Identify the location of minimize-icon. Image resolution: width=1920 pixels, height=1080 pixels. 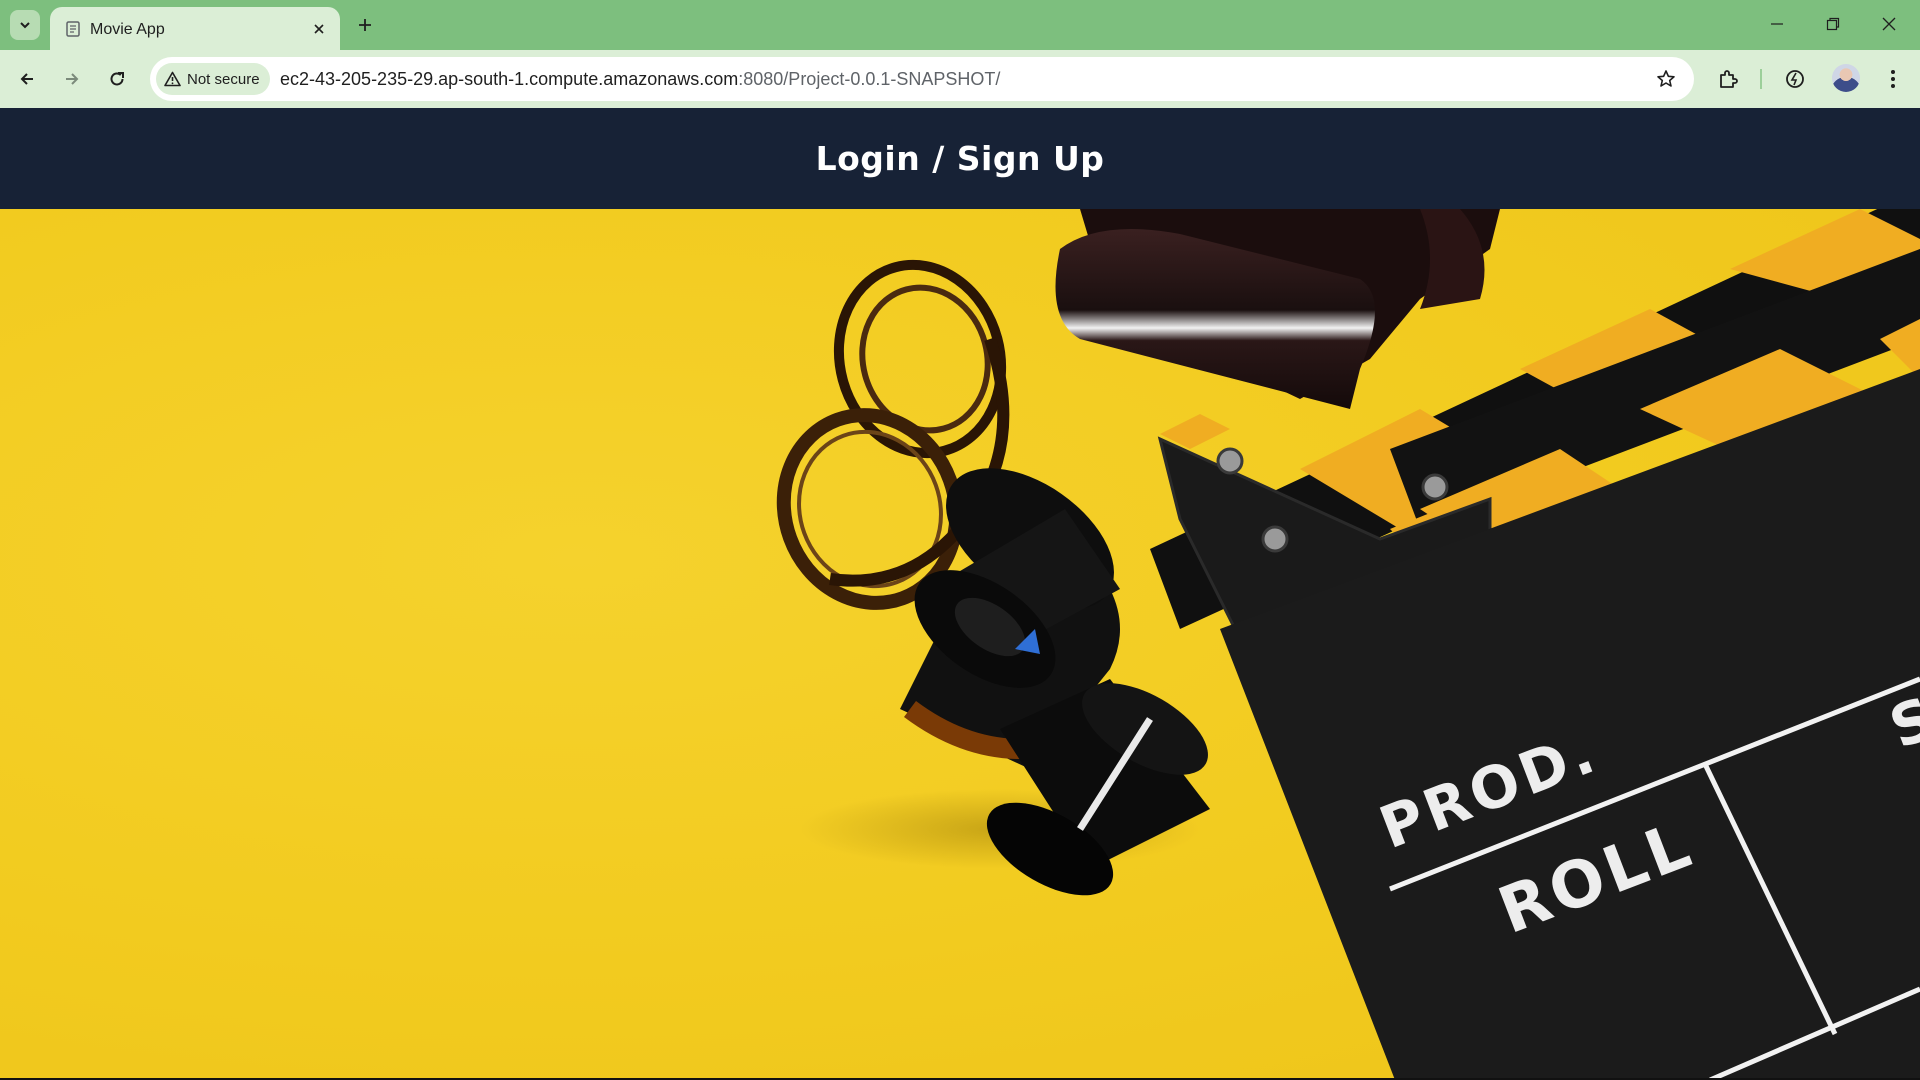
(1777, 24).